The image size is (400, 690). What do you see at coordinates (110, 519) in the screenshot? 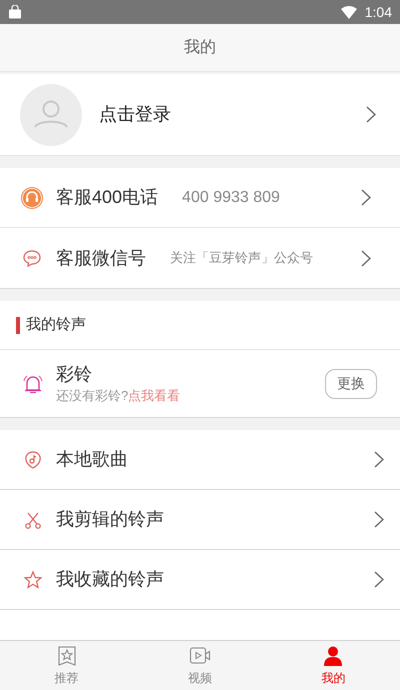
I see `menu-label: 我剪辑的铃声` at bounding box center [110, 519].